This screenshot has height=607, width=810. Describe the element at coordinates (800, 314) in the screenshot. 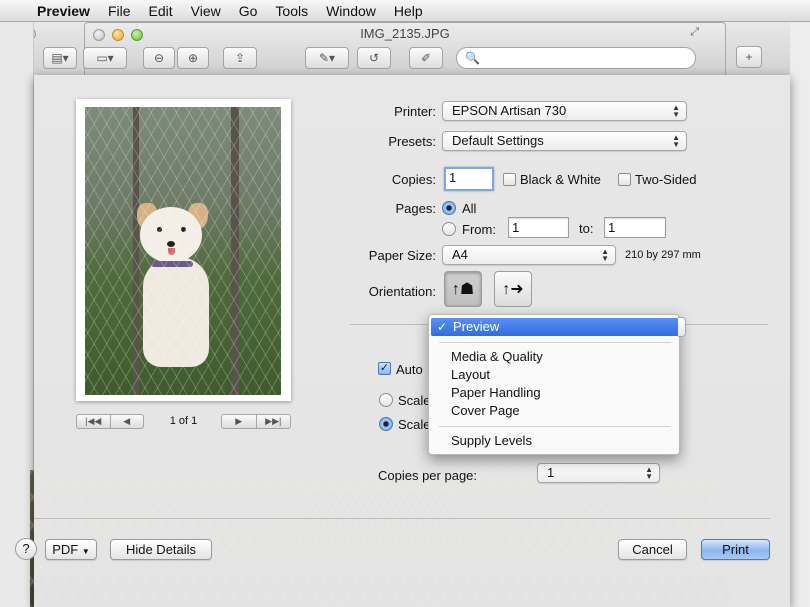

I see `background-edge` at that location.